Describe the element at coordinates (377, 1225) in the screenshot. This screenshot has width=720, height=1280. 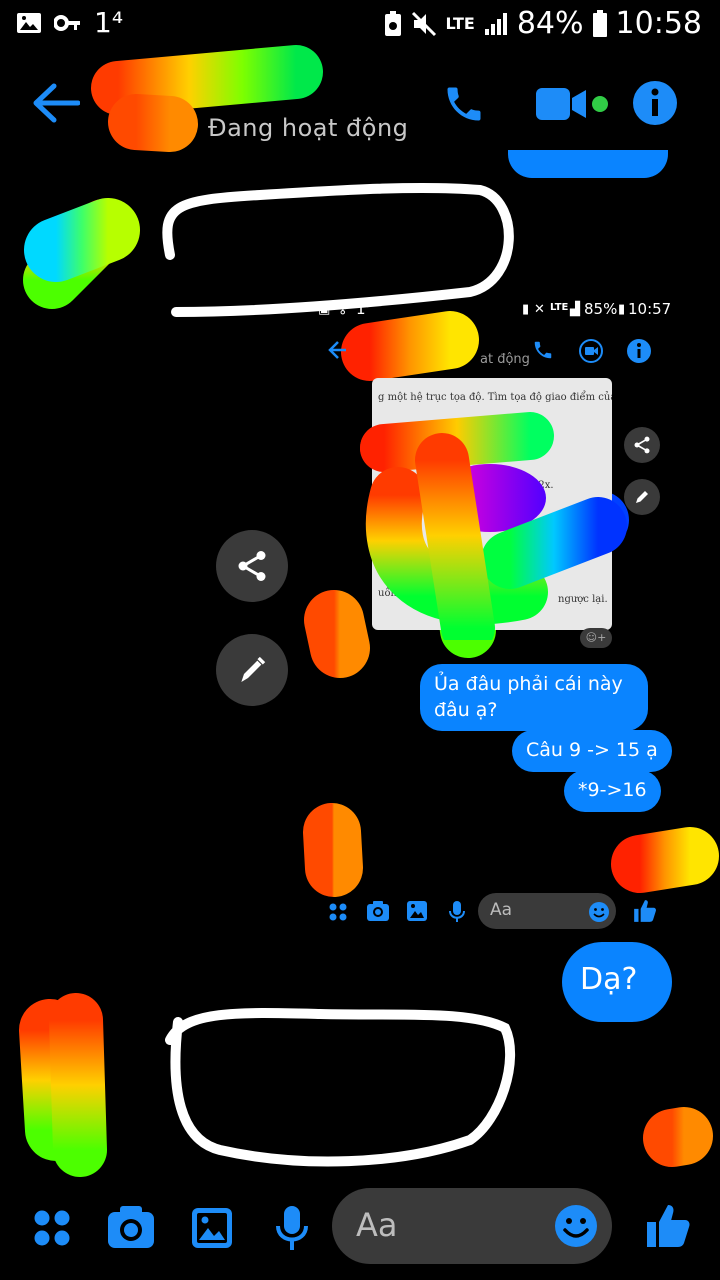
I see `message-input-placeholder: Aa` at that location.